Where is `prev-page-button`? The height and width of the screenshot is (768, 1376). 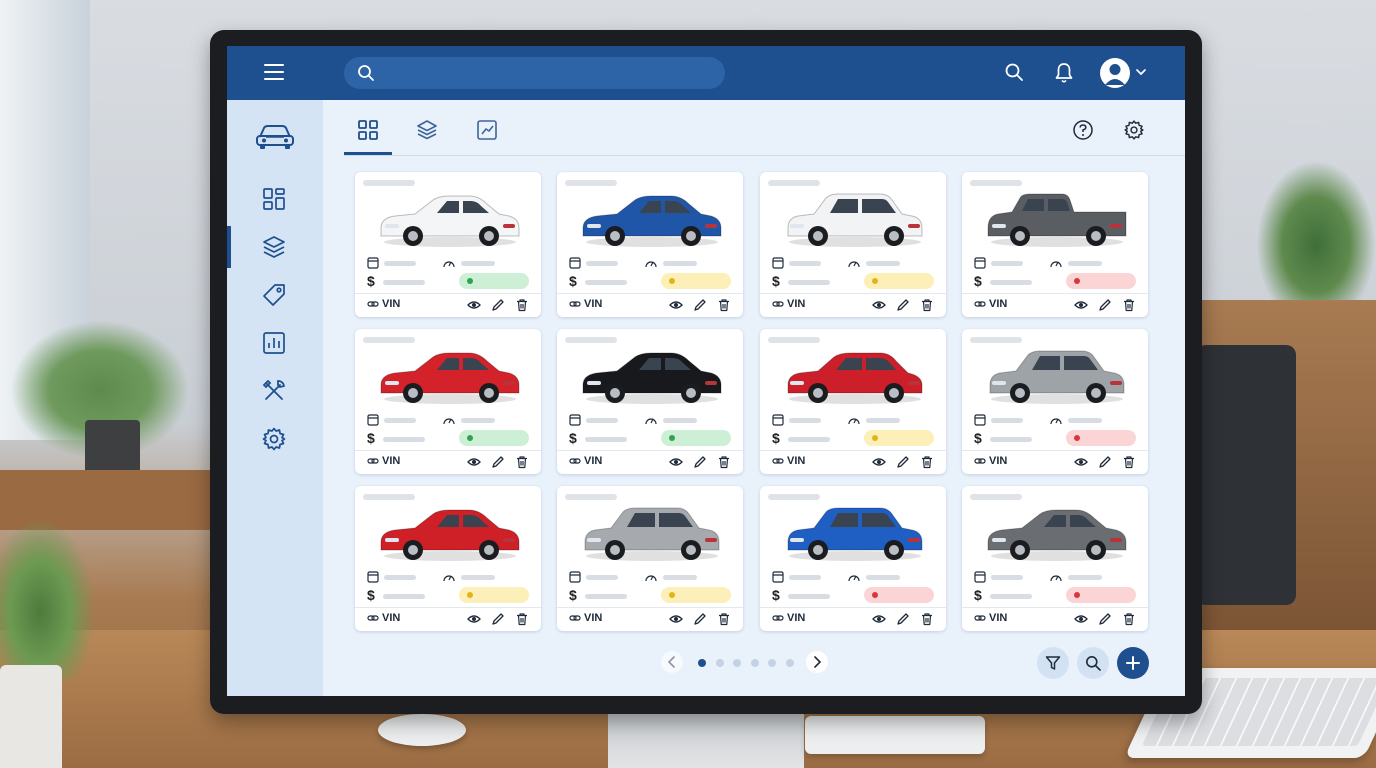 prev-page-button is located at coordinates (672, 662).